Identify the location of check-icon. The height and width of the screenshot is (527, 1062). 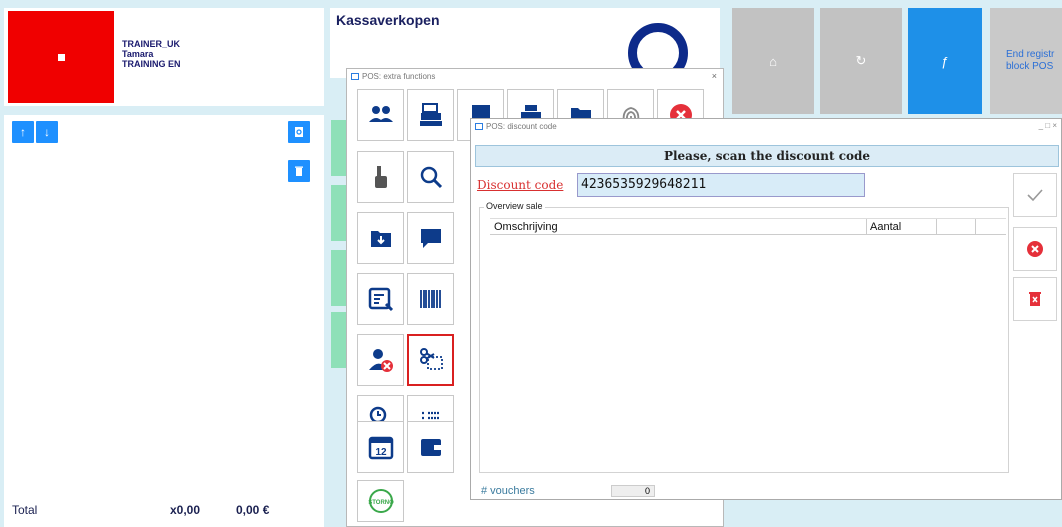
(1035, 195).